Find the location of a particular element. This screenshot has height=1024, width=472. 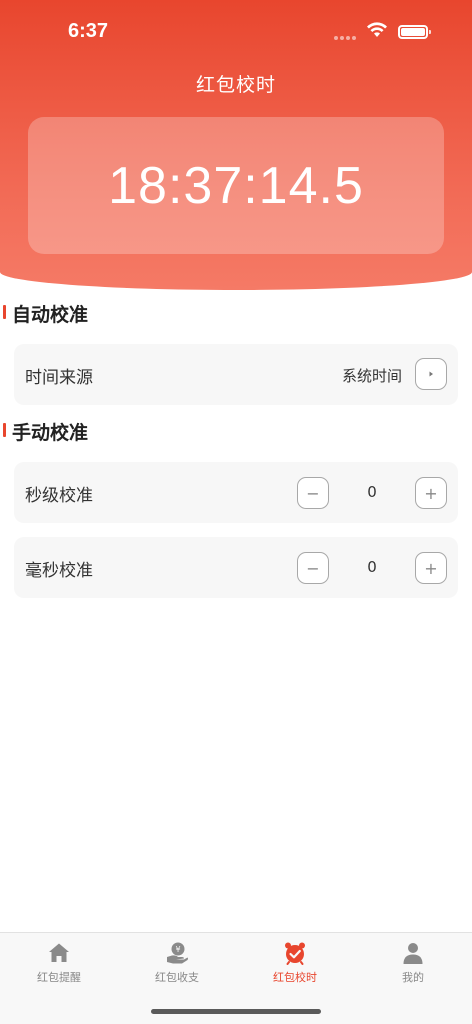

millisecond-increment-button: + is located at coordinates (431, 568).